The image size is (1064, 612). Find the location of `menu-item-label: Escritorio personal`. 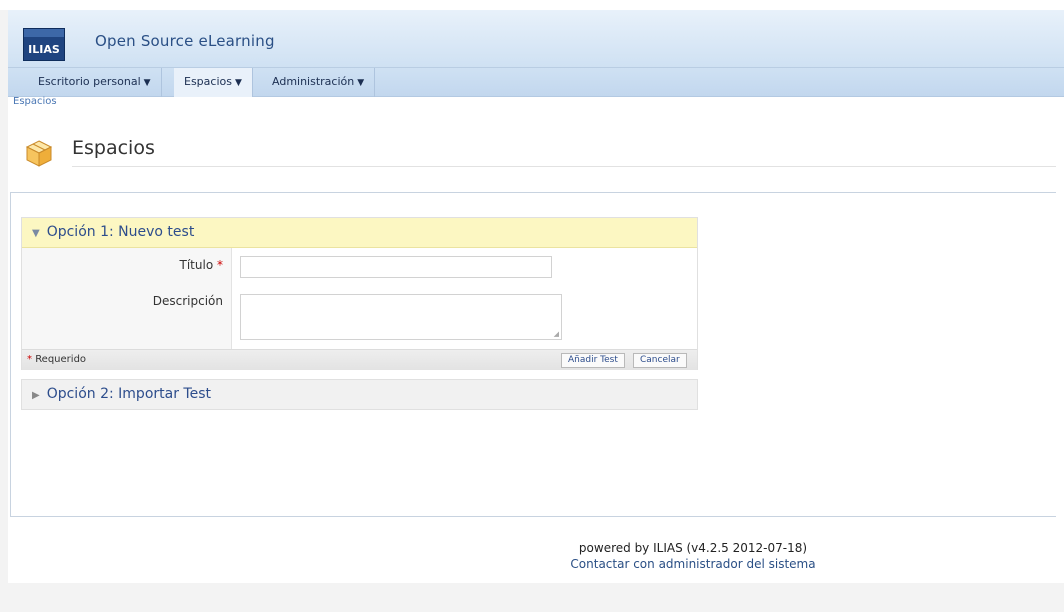

menu-item-label: Escritorio personal is located at coordinates (89, 81).